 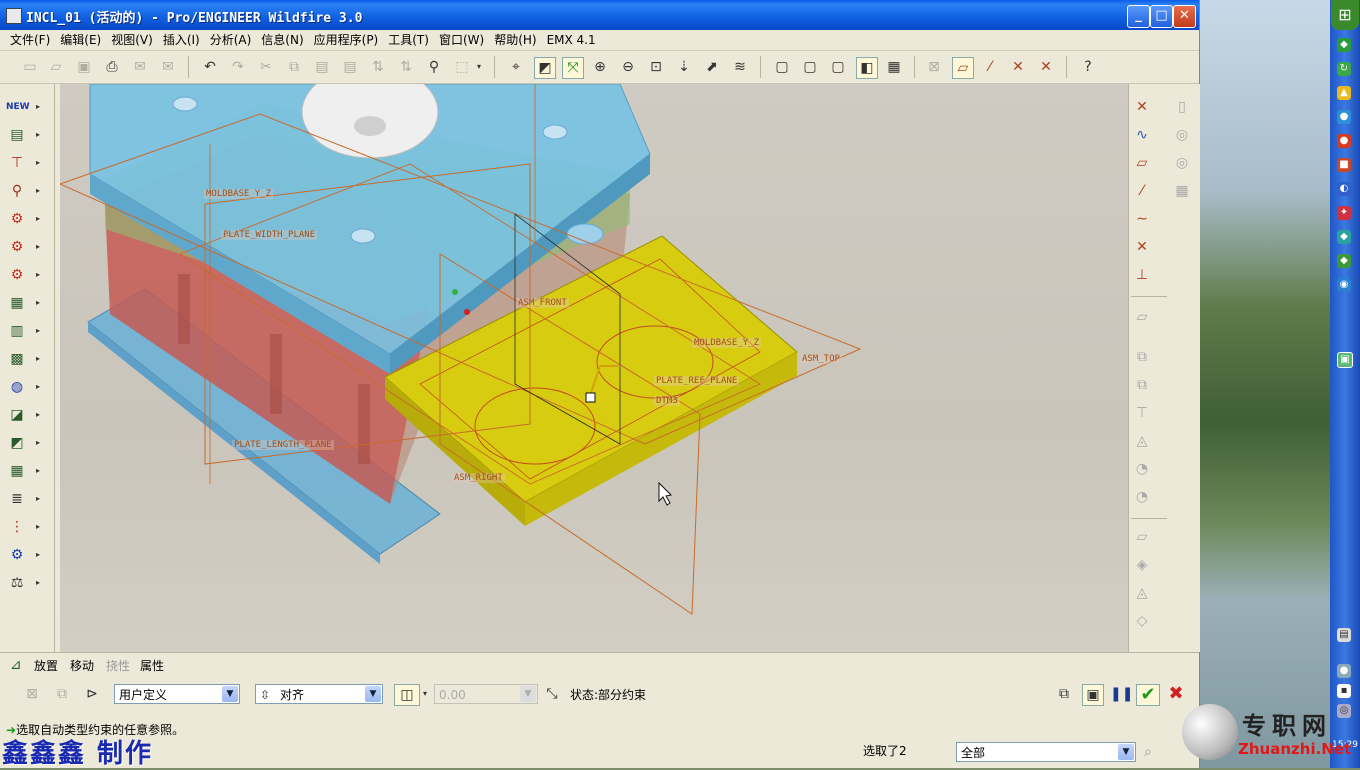 What do you see at coordinates (23, 303) in the screenshot?
I see `cooling-icon: ▦ ▸` at bounding box center [23, 303].